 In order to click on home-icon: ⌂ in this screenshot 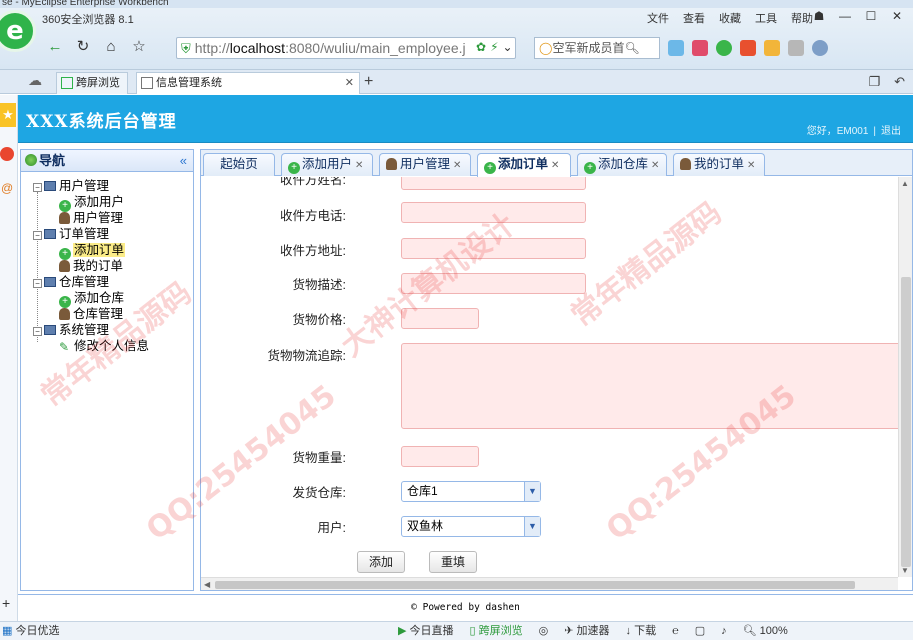, I will do `click(111, 47)`.